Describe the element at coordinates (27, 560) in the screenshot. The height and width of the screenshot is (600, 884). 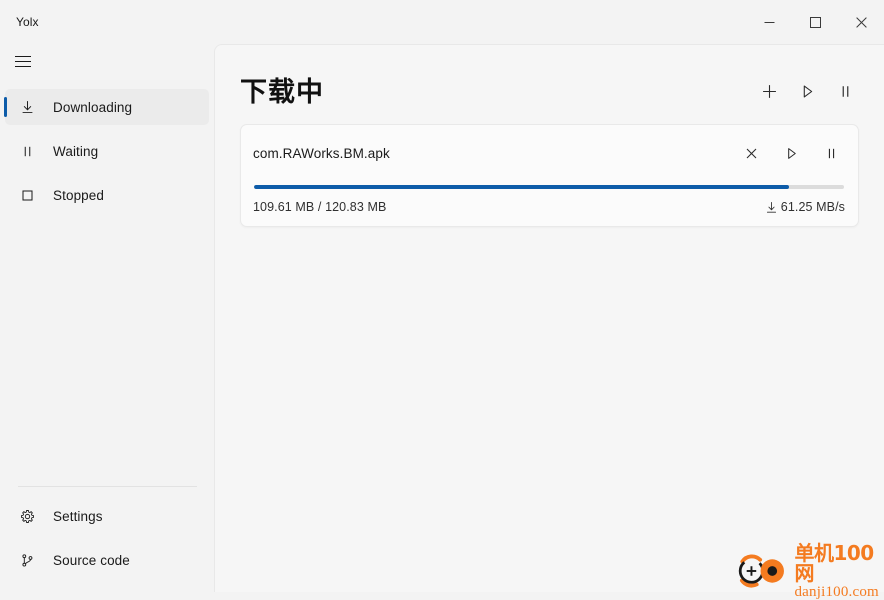
I see `git-branch-icon` at that location.